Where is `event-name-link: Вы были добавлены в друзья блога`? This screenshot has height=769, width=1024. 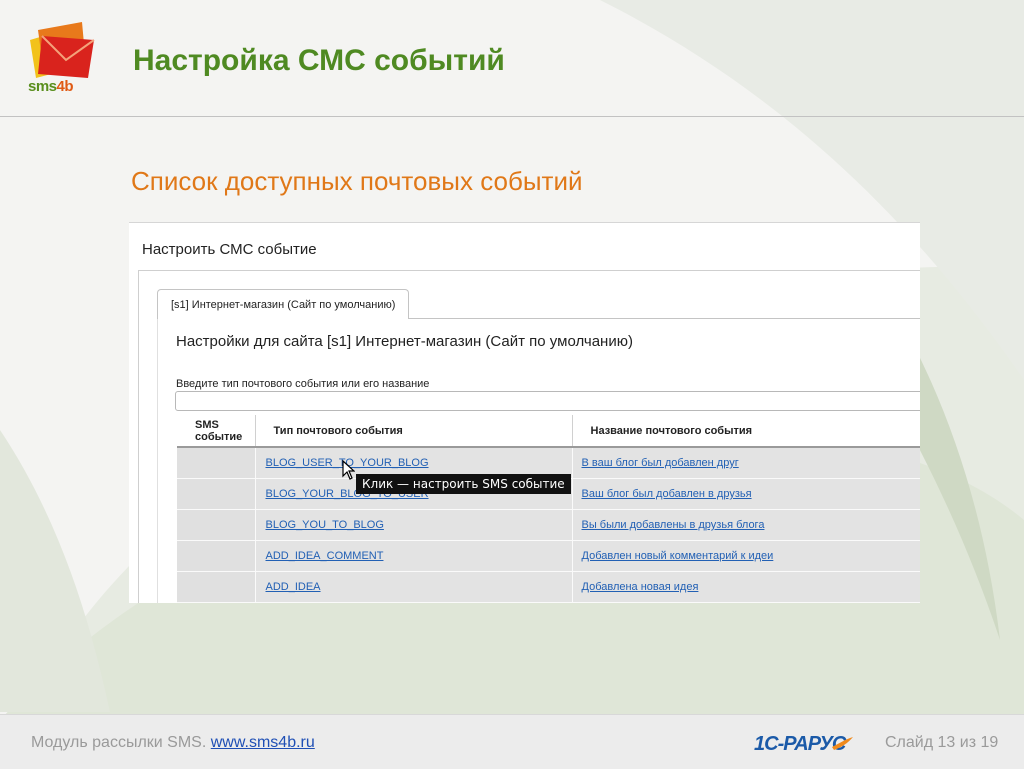 event-name-link: Вы были добавлены в друзья блога is located at coordinates (673, 525).